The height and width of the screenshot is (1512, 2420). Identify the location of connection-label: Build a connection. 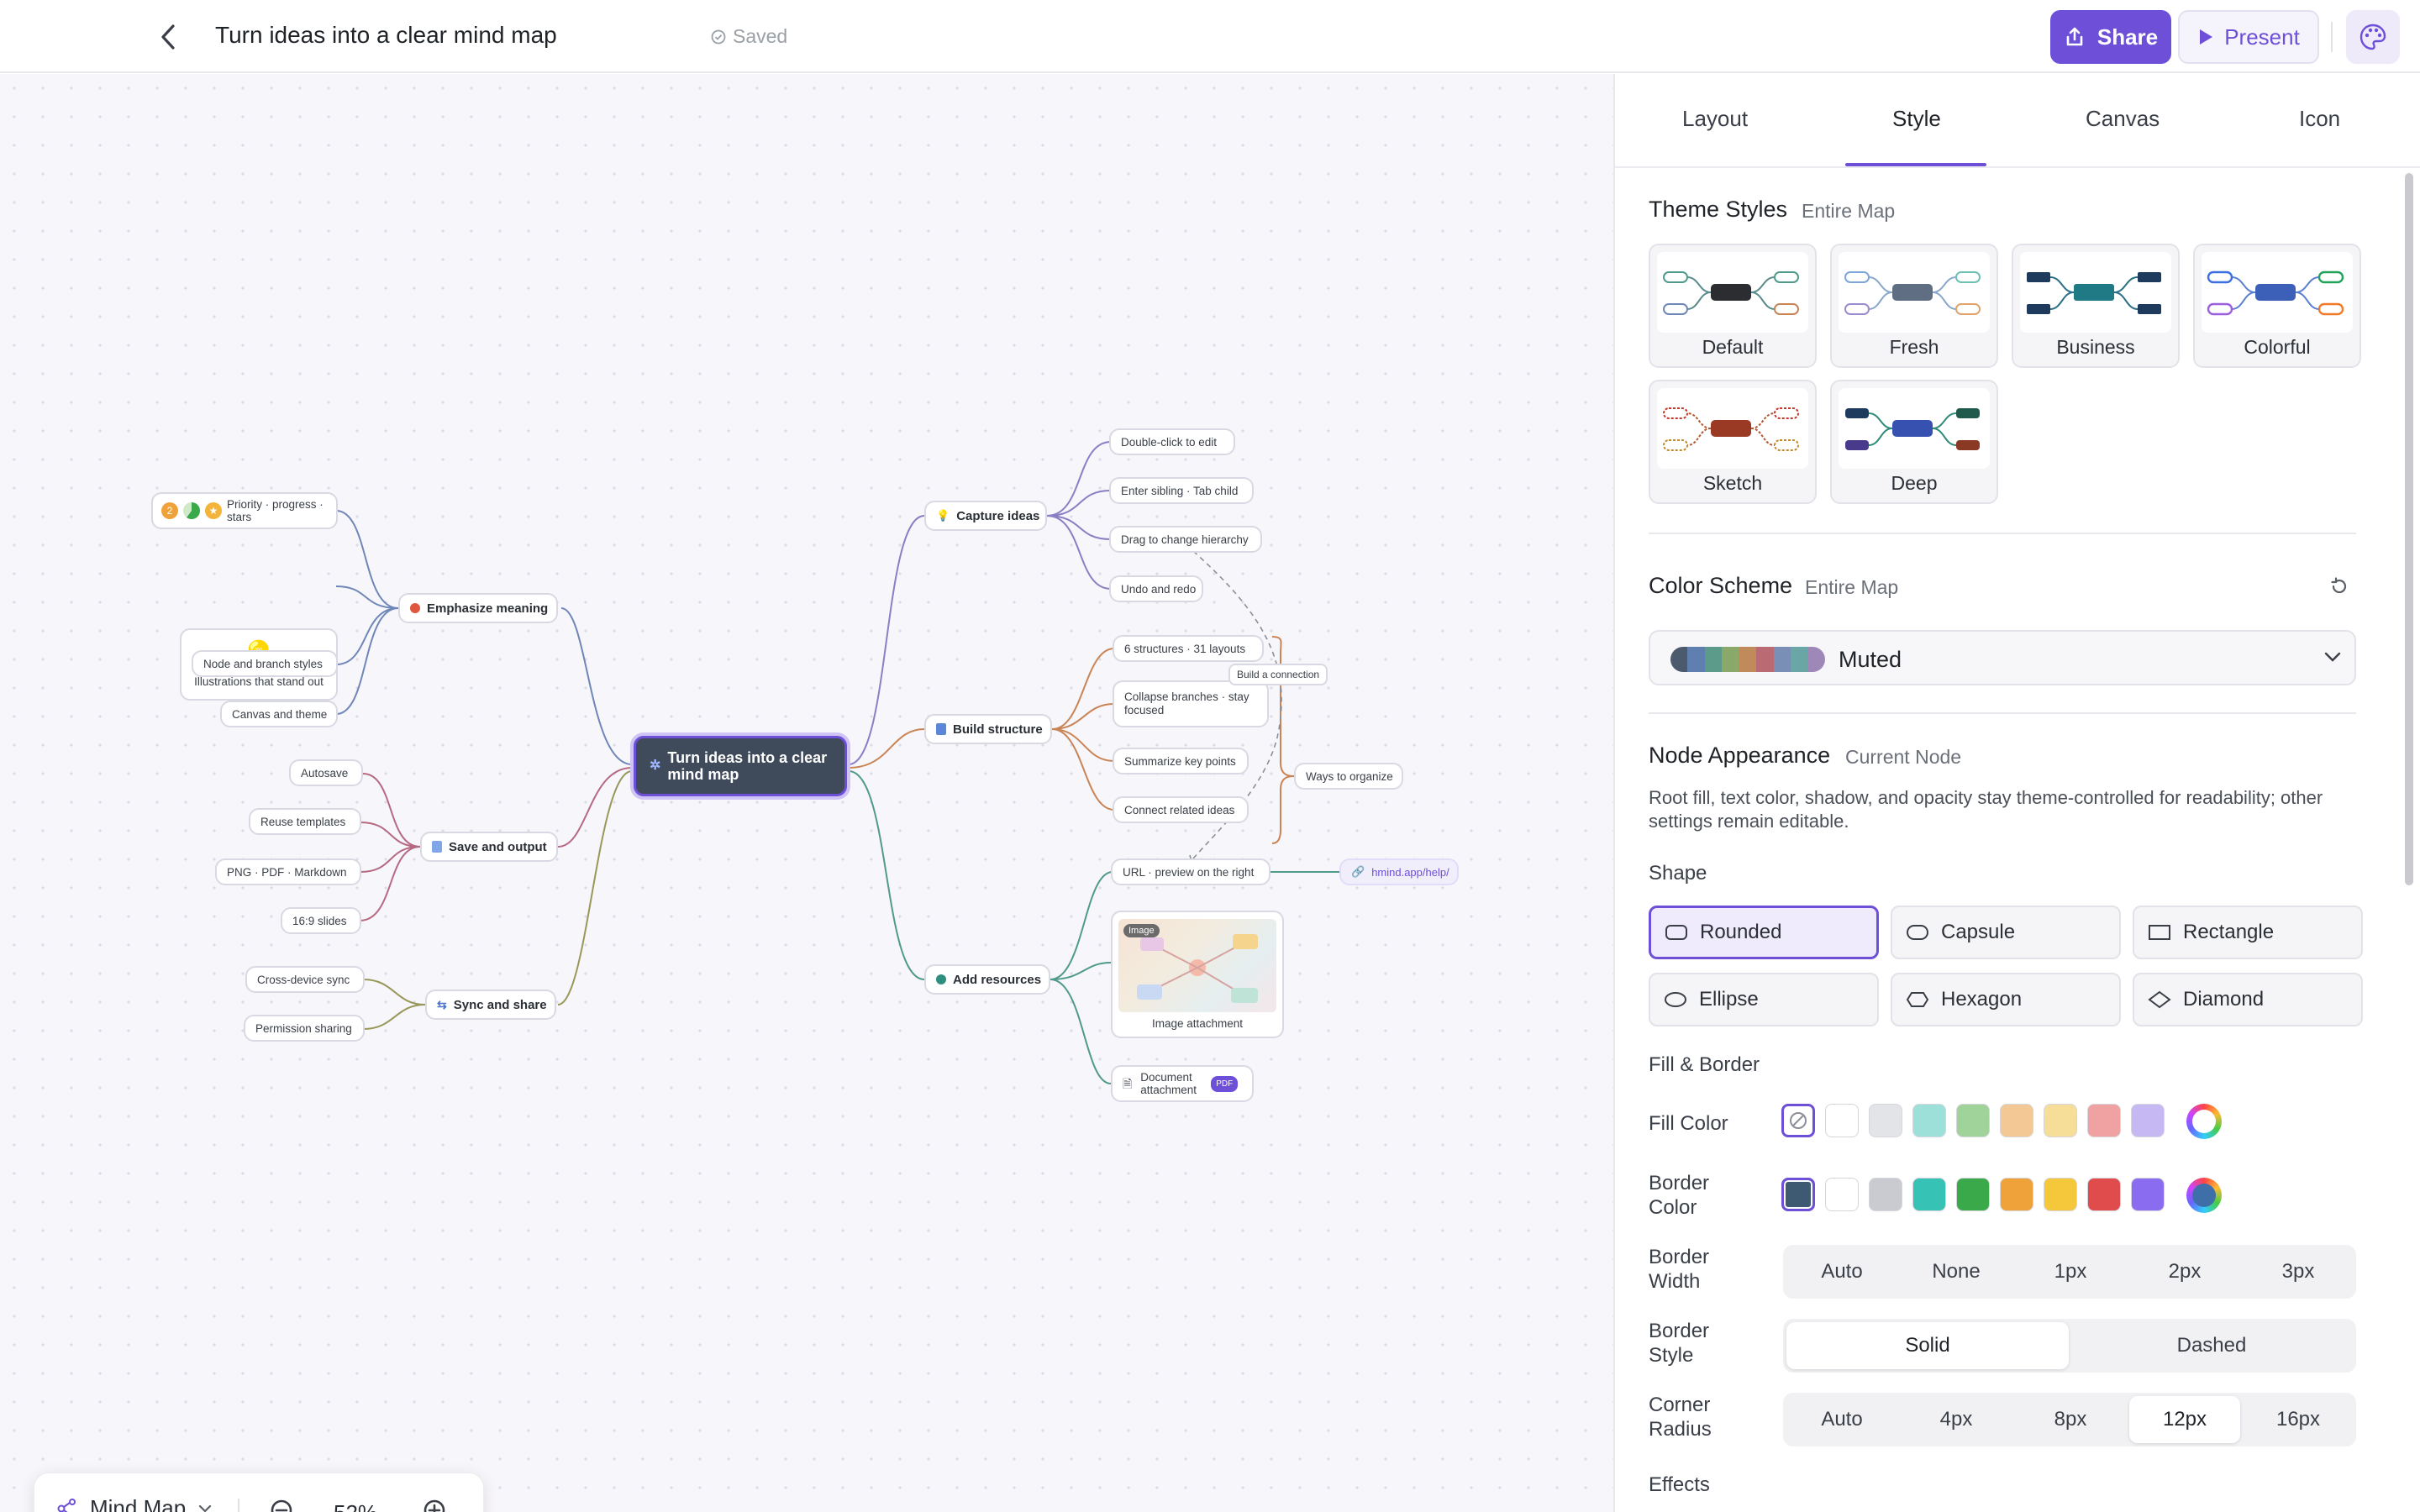
(1278, 674).